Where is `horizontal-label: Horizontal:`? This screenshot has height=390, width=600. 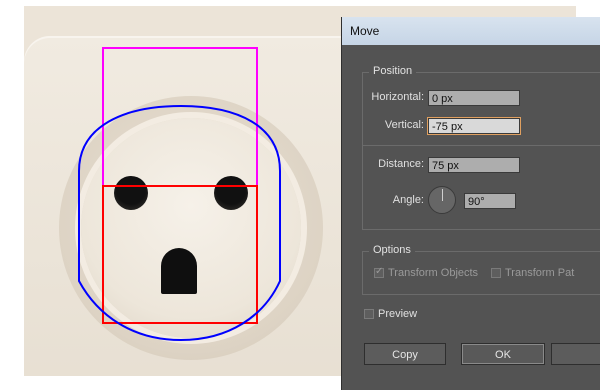
horizontal-label: Horizontal: is located at coordinates (397, 97).